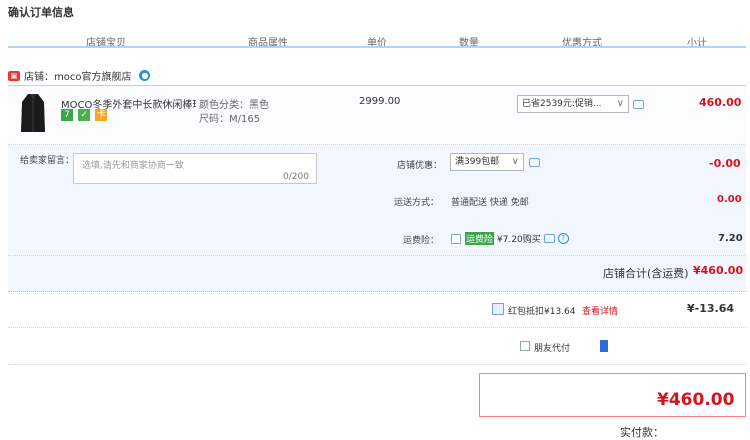 The height and width of the screenshot is (440, 750). What do you see at coordinates (725, 163) in the screenshot?
I see `shop-discount-value: -0.00` at bounding box center [725, 163].